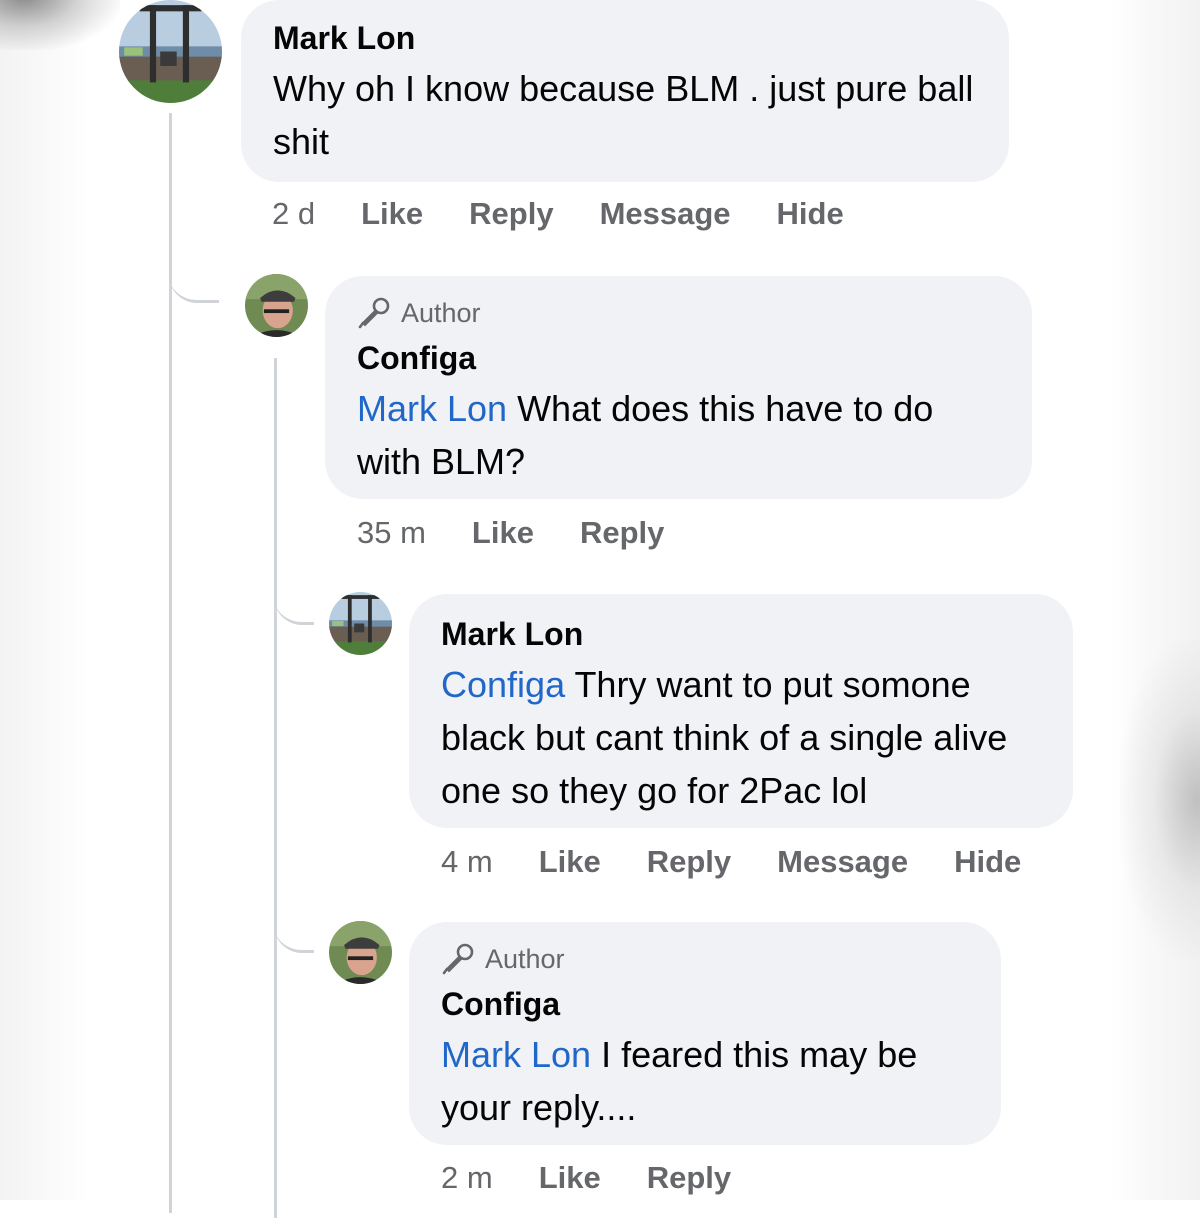  I want to click on comment-actions: 2 m Like Reply, so click(586, 1178).